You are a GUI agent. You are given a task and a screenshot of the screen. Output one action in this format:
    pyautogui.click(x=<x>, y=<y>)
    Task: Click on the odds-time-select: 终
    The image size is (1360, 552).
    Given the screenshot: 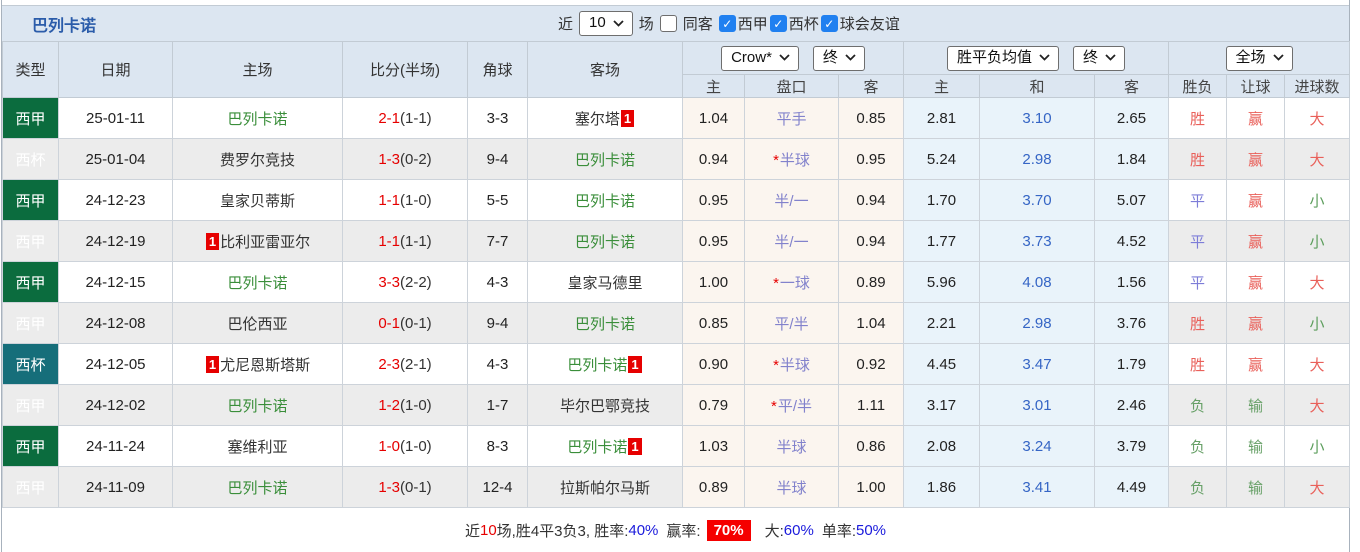 What is the action you would take?
    pyautogui.click(x=838, y=58)
    